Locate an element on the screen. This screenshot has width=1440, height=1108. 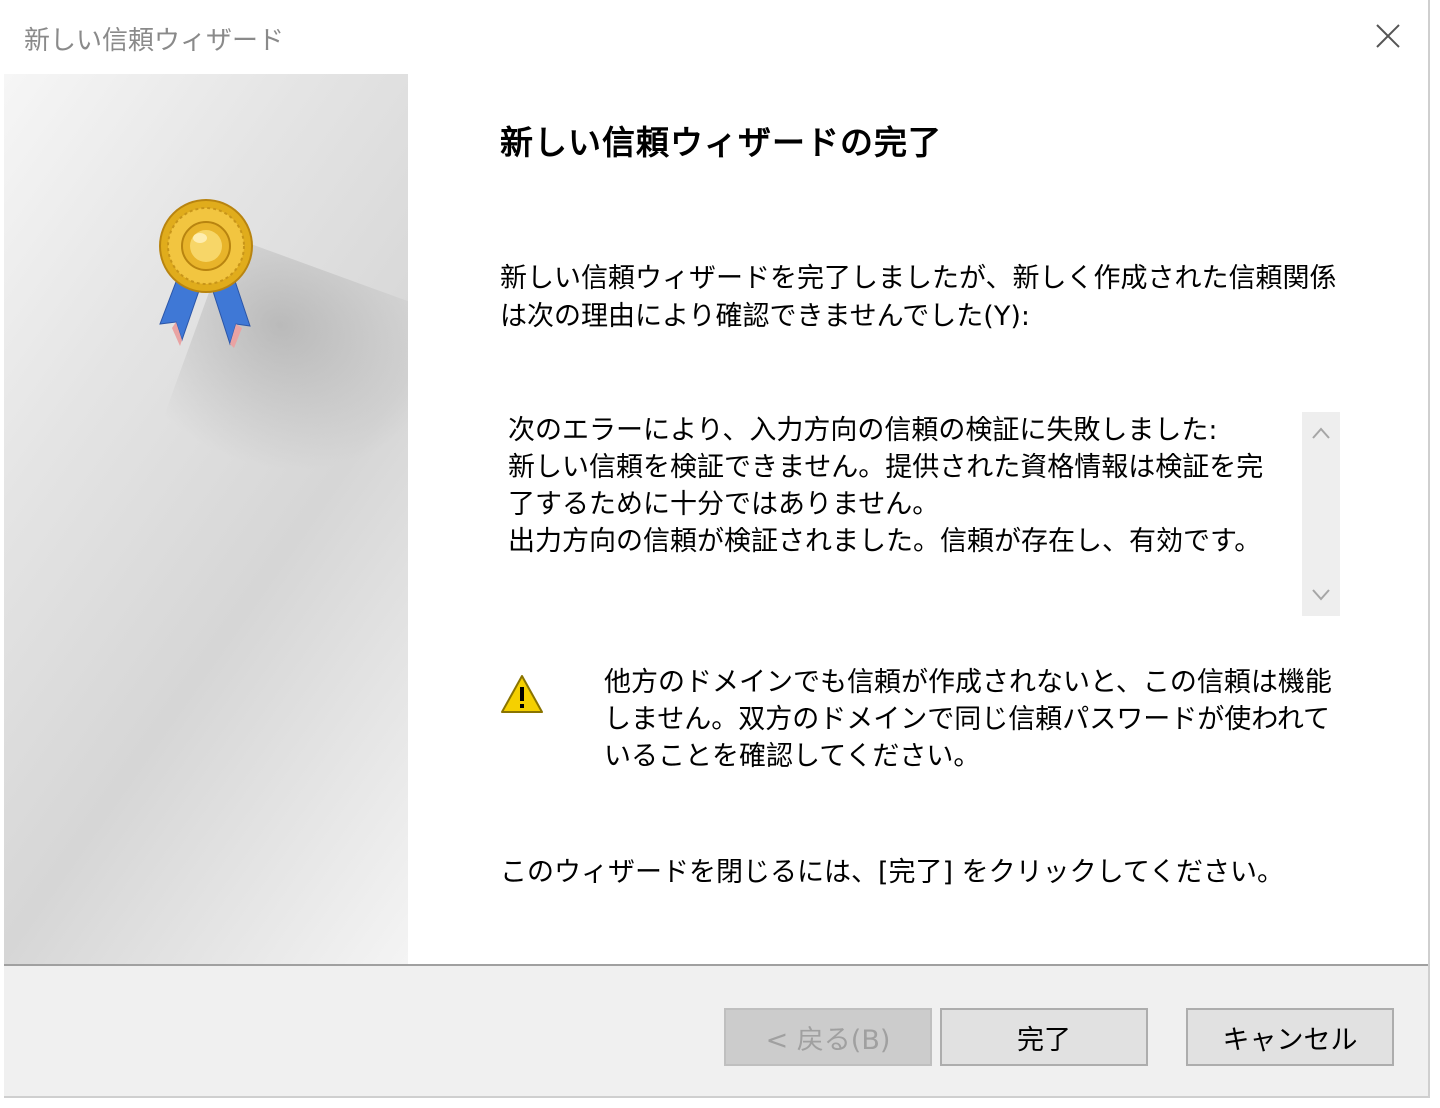
finish-button: 完了 is located at coordinates (1044, 1037).